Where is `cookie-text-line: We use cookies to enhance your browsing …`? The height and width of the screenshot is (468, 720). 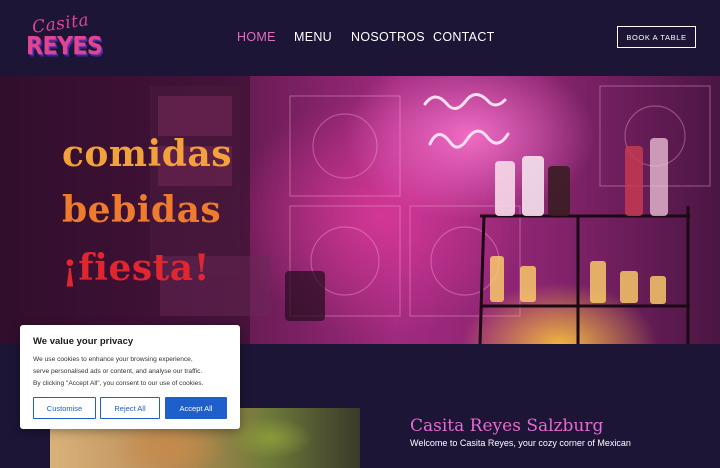 cookie-text-line: We use cookies to enhance your browsing … is located at coordinates (113, 359).